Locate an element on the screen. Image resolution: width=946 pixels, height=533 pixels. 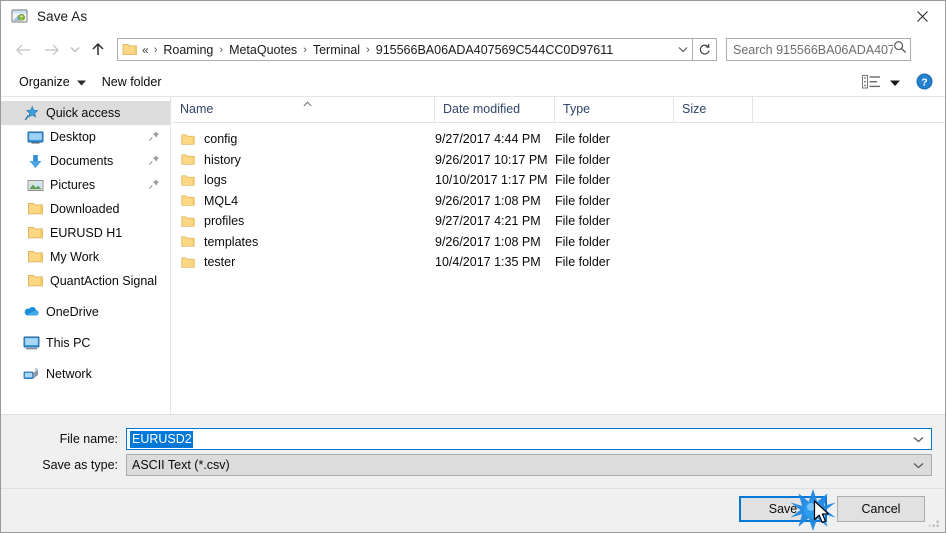
help-icon: ? is located at coordinates (924, 81).